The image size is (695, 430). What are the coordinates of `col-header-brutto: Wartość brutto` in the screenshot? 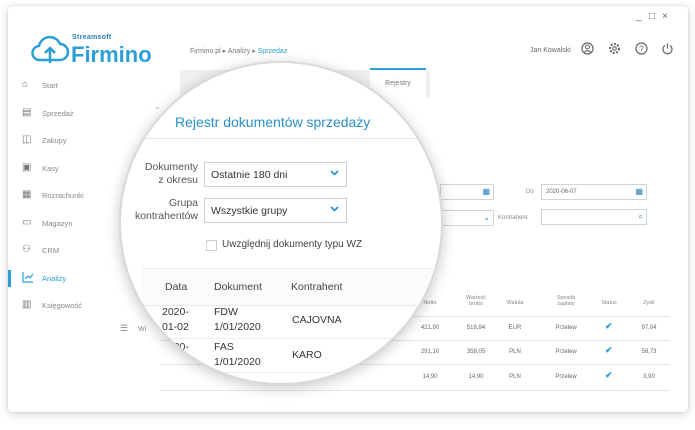 It's located at (476, 301).